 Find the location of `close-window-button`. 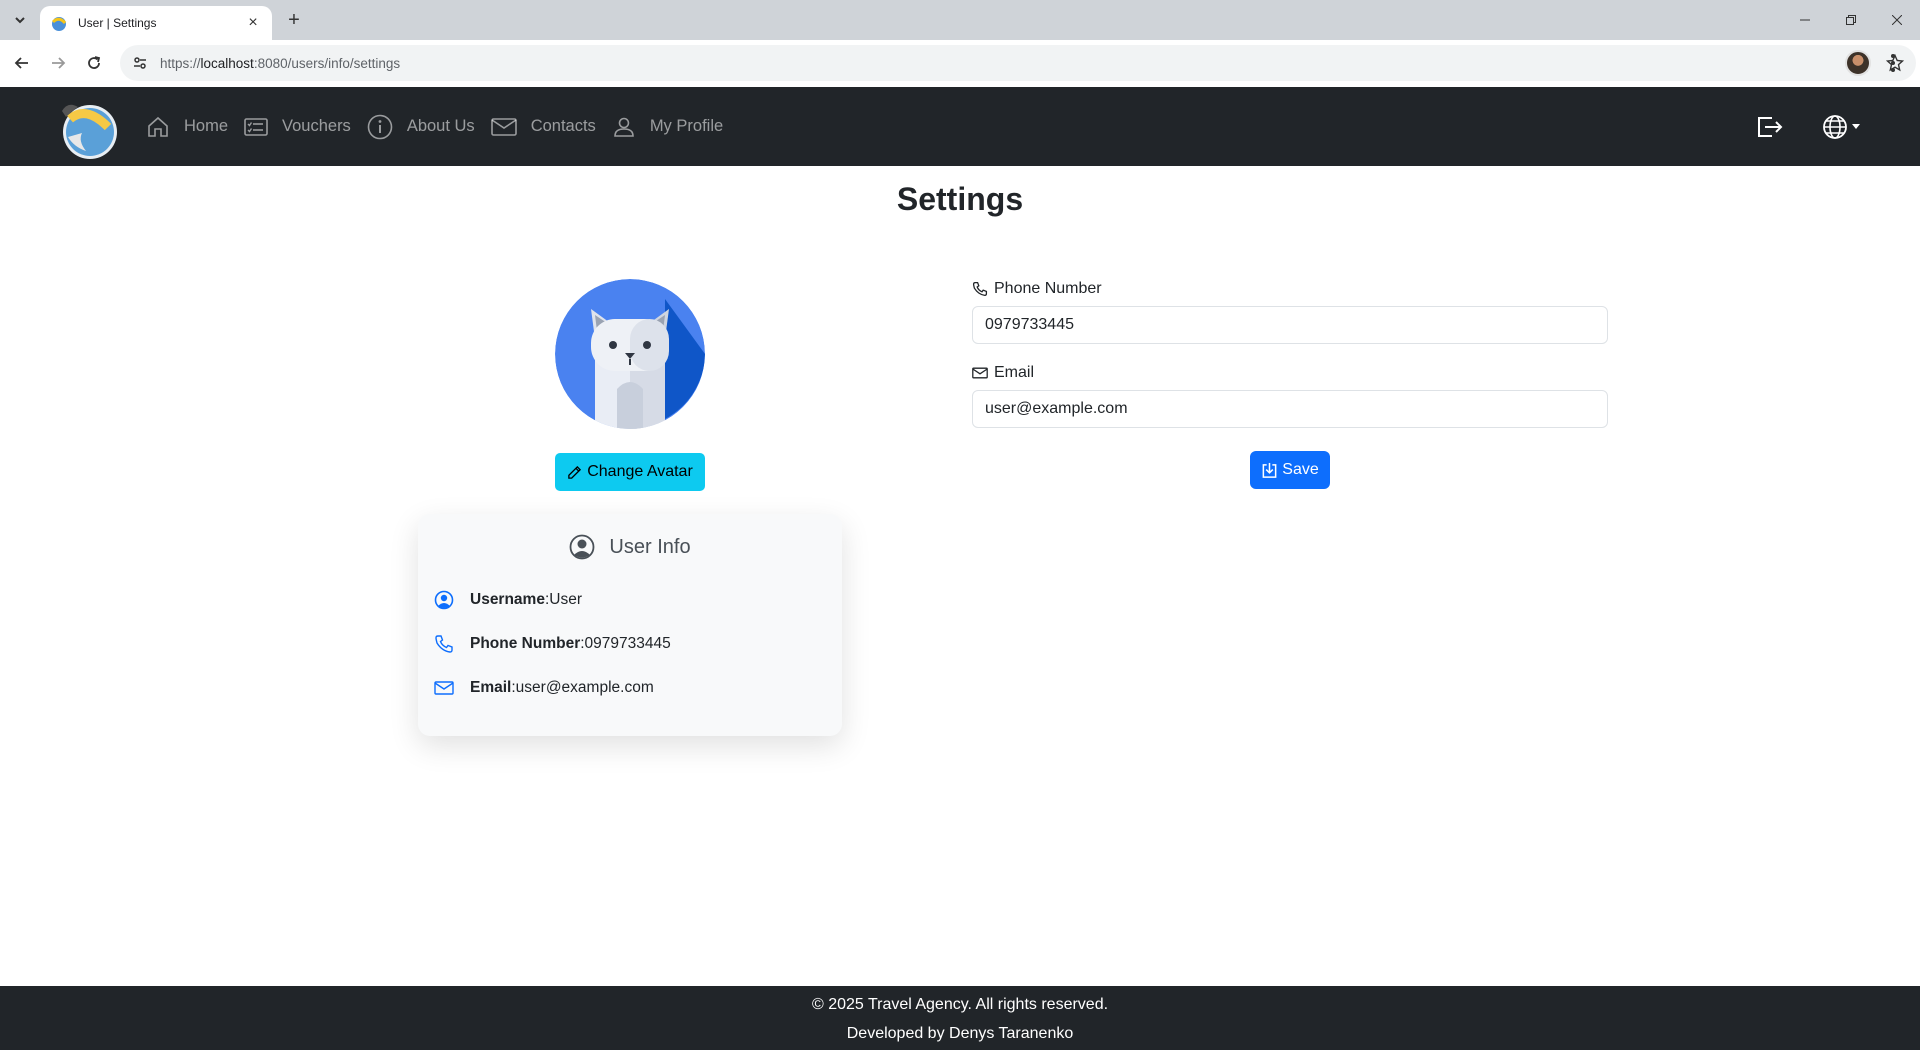

close-window-button is located at coordinates (1897, 20).